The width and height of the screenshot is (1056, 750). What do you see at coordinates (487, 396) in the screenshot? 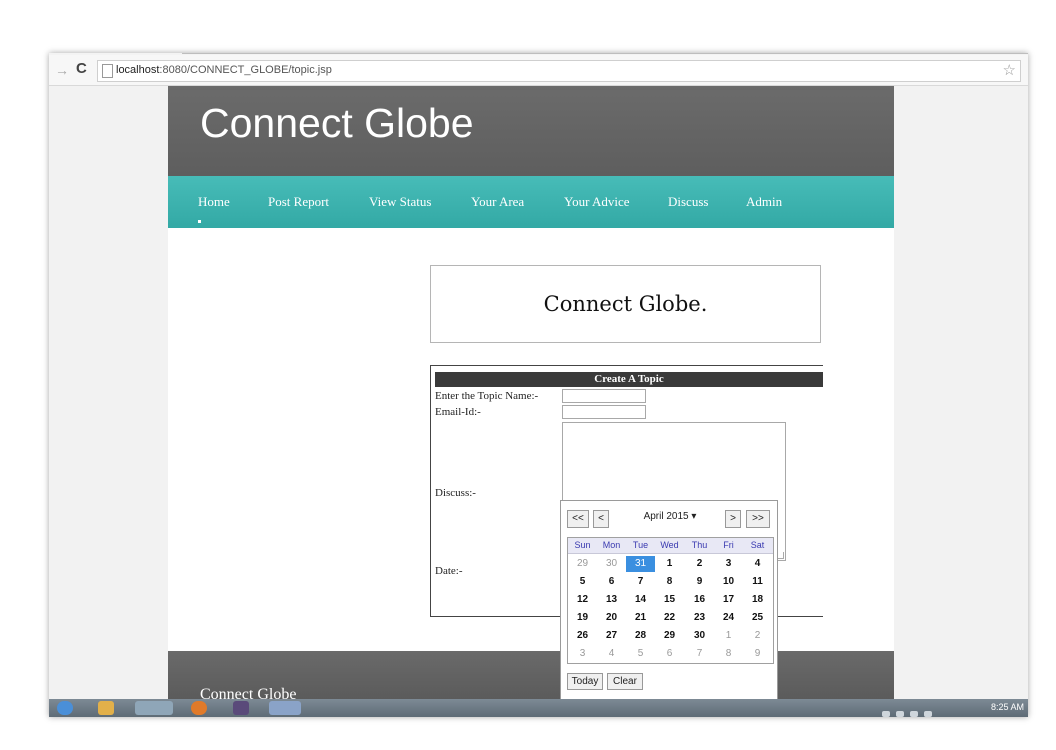
I see `topic-name-label: Enter the Topic Name:-` at bounding box center [487, 396].